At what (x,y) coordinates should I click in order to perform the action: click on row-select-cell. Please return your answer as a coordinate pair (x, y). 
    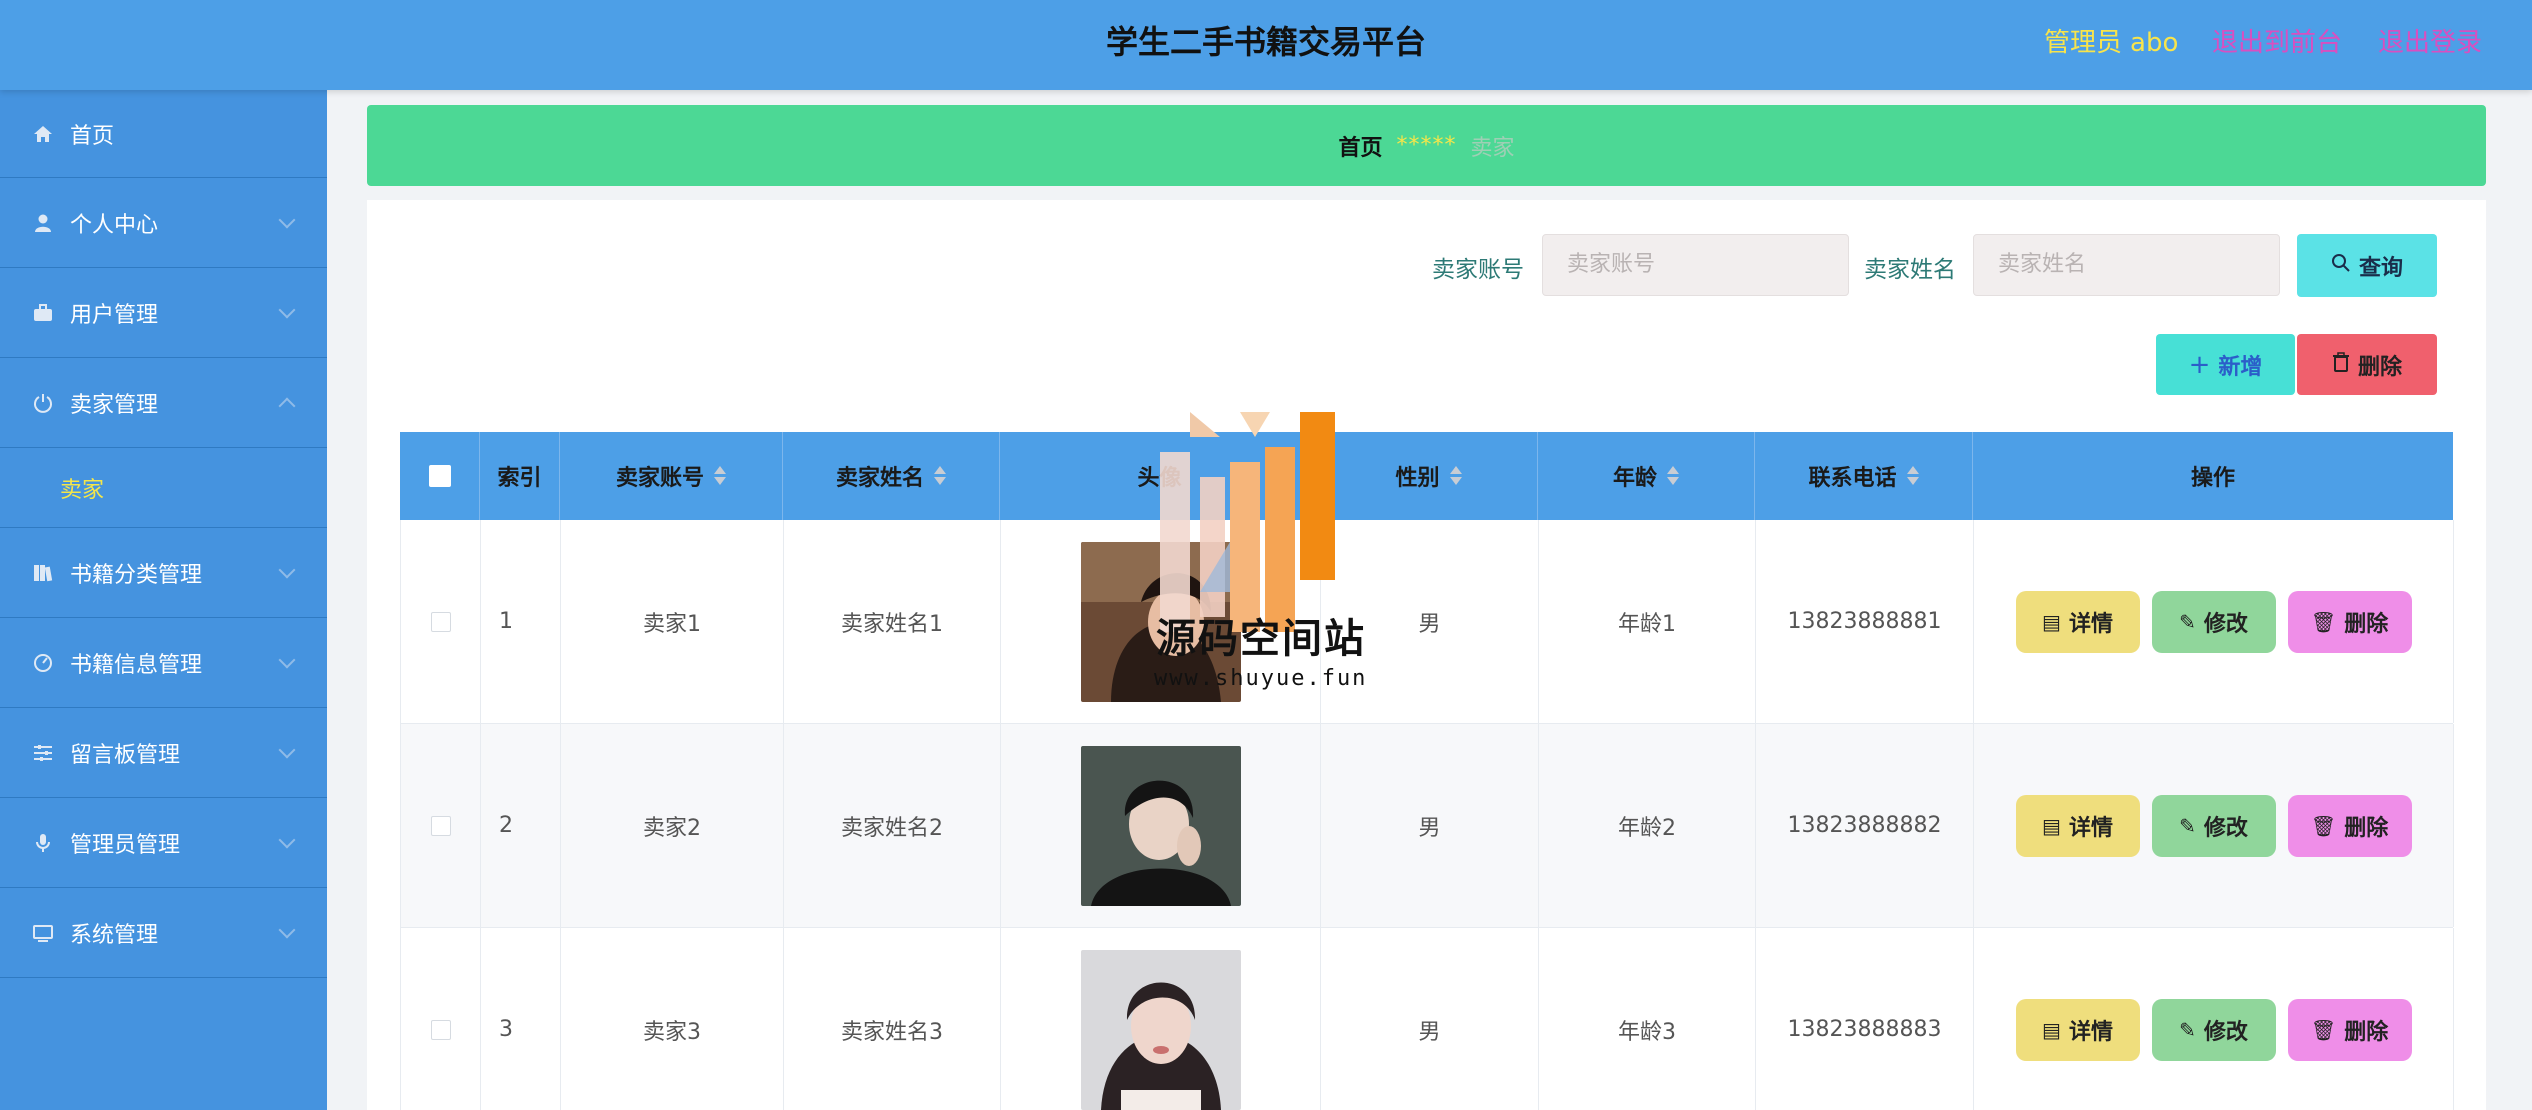
    Looking at the image, I should click on (441, 1019).